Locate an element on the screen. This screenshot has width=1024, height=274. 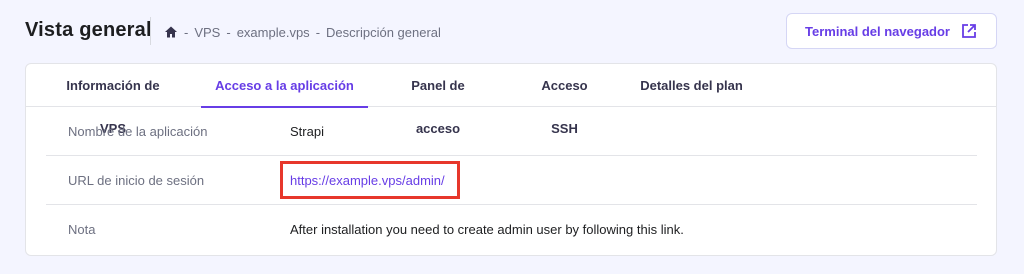
browser-terminal-button: Terminal del navegador is located at coordinates (891, 31).